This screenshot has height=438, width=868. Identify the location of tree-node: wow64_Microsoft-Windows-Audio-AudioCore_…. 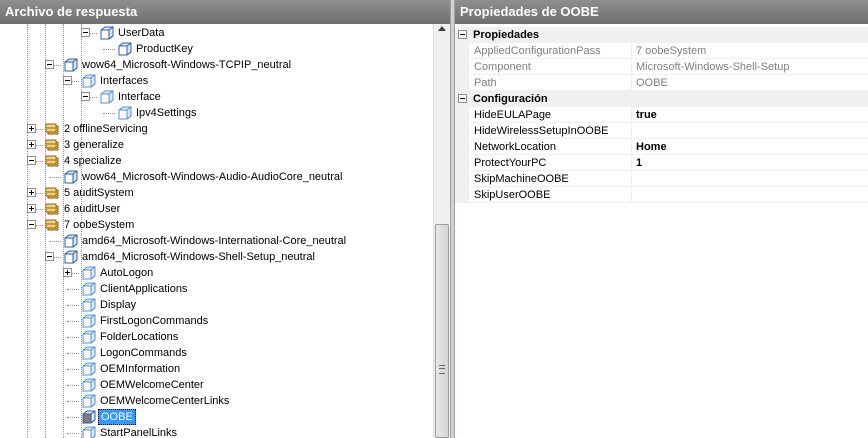
(216, 177).